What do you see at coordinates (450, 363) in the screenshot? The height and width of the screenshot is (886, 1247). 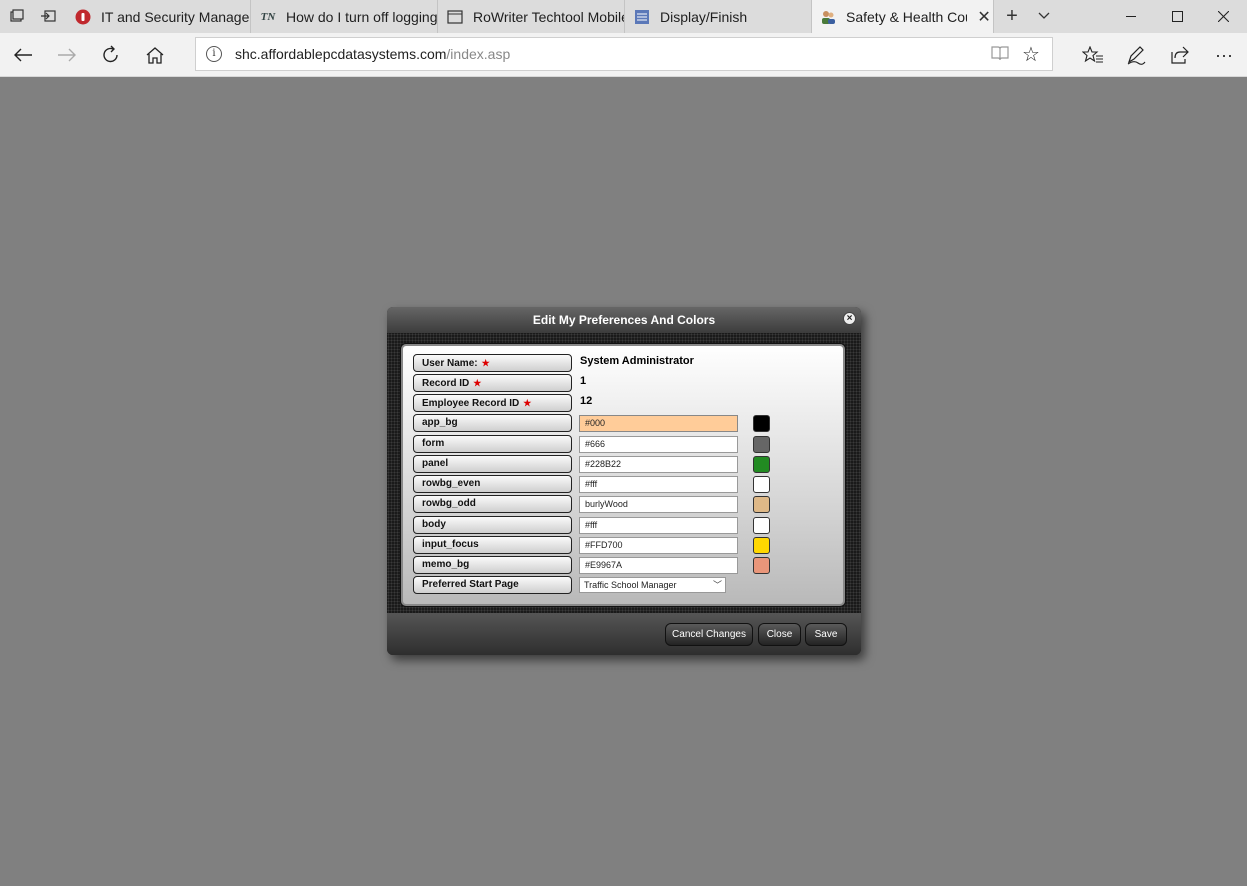 I see `label-text: User Name:` at bounding box center [450, 363].